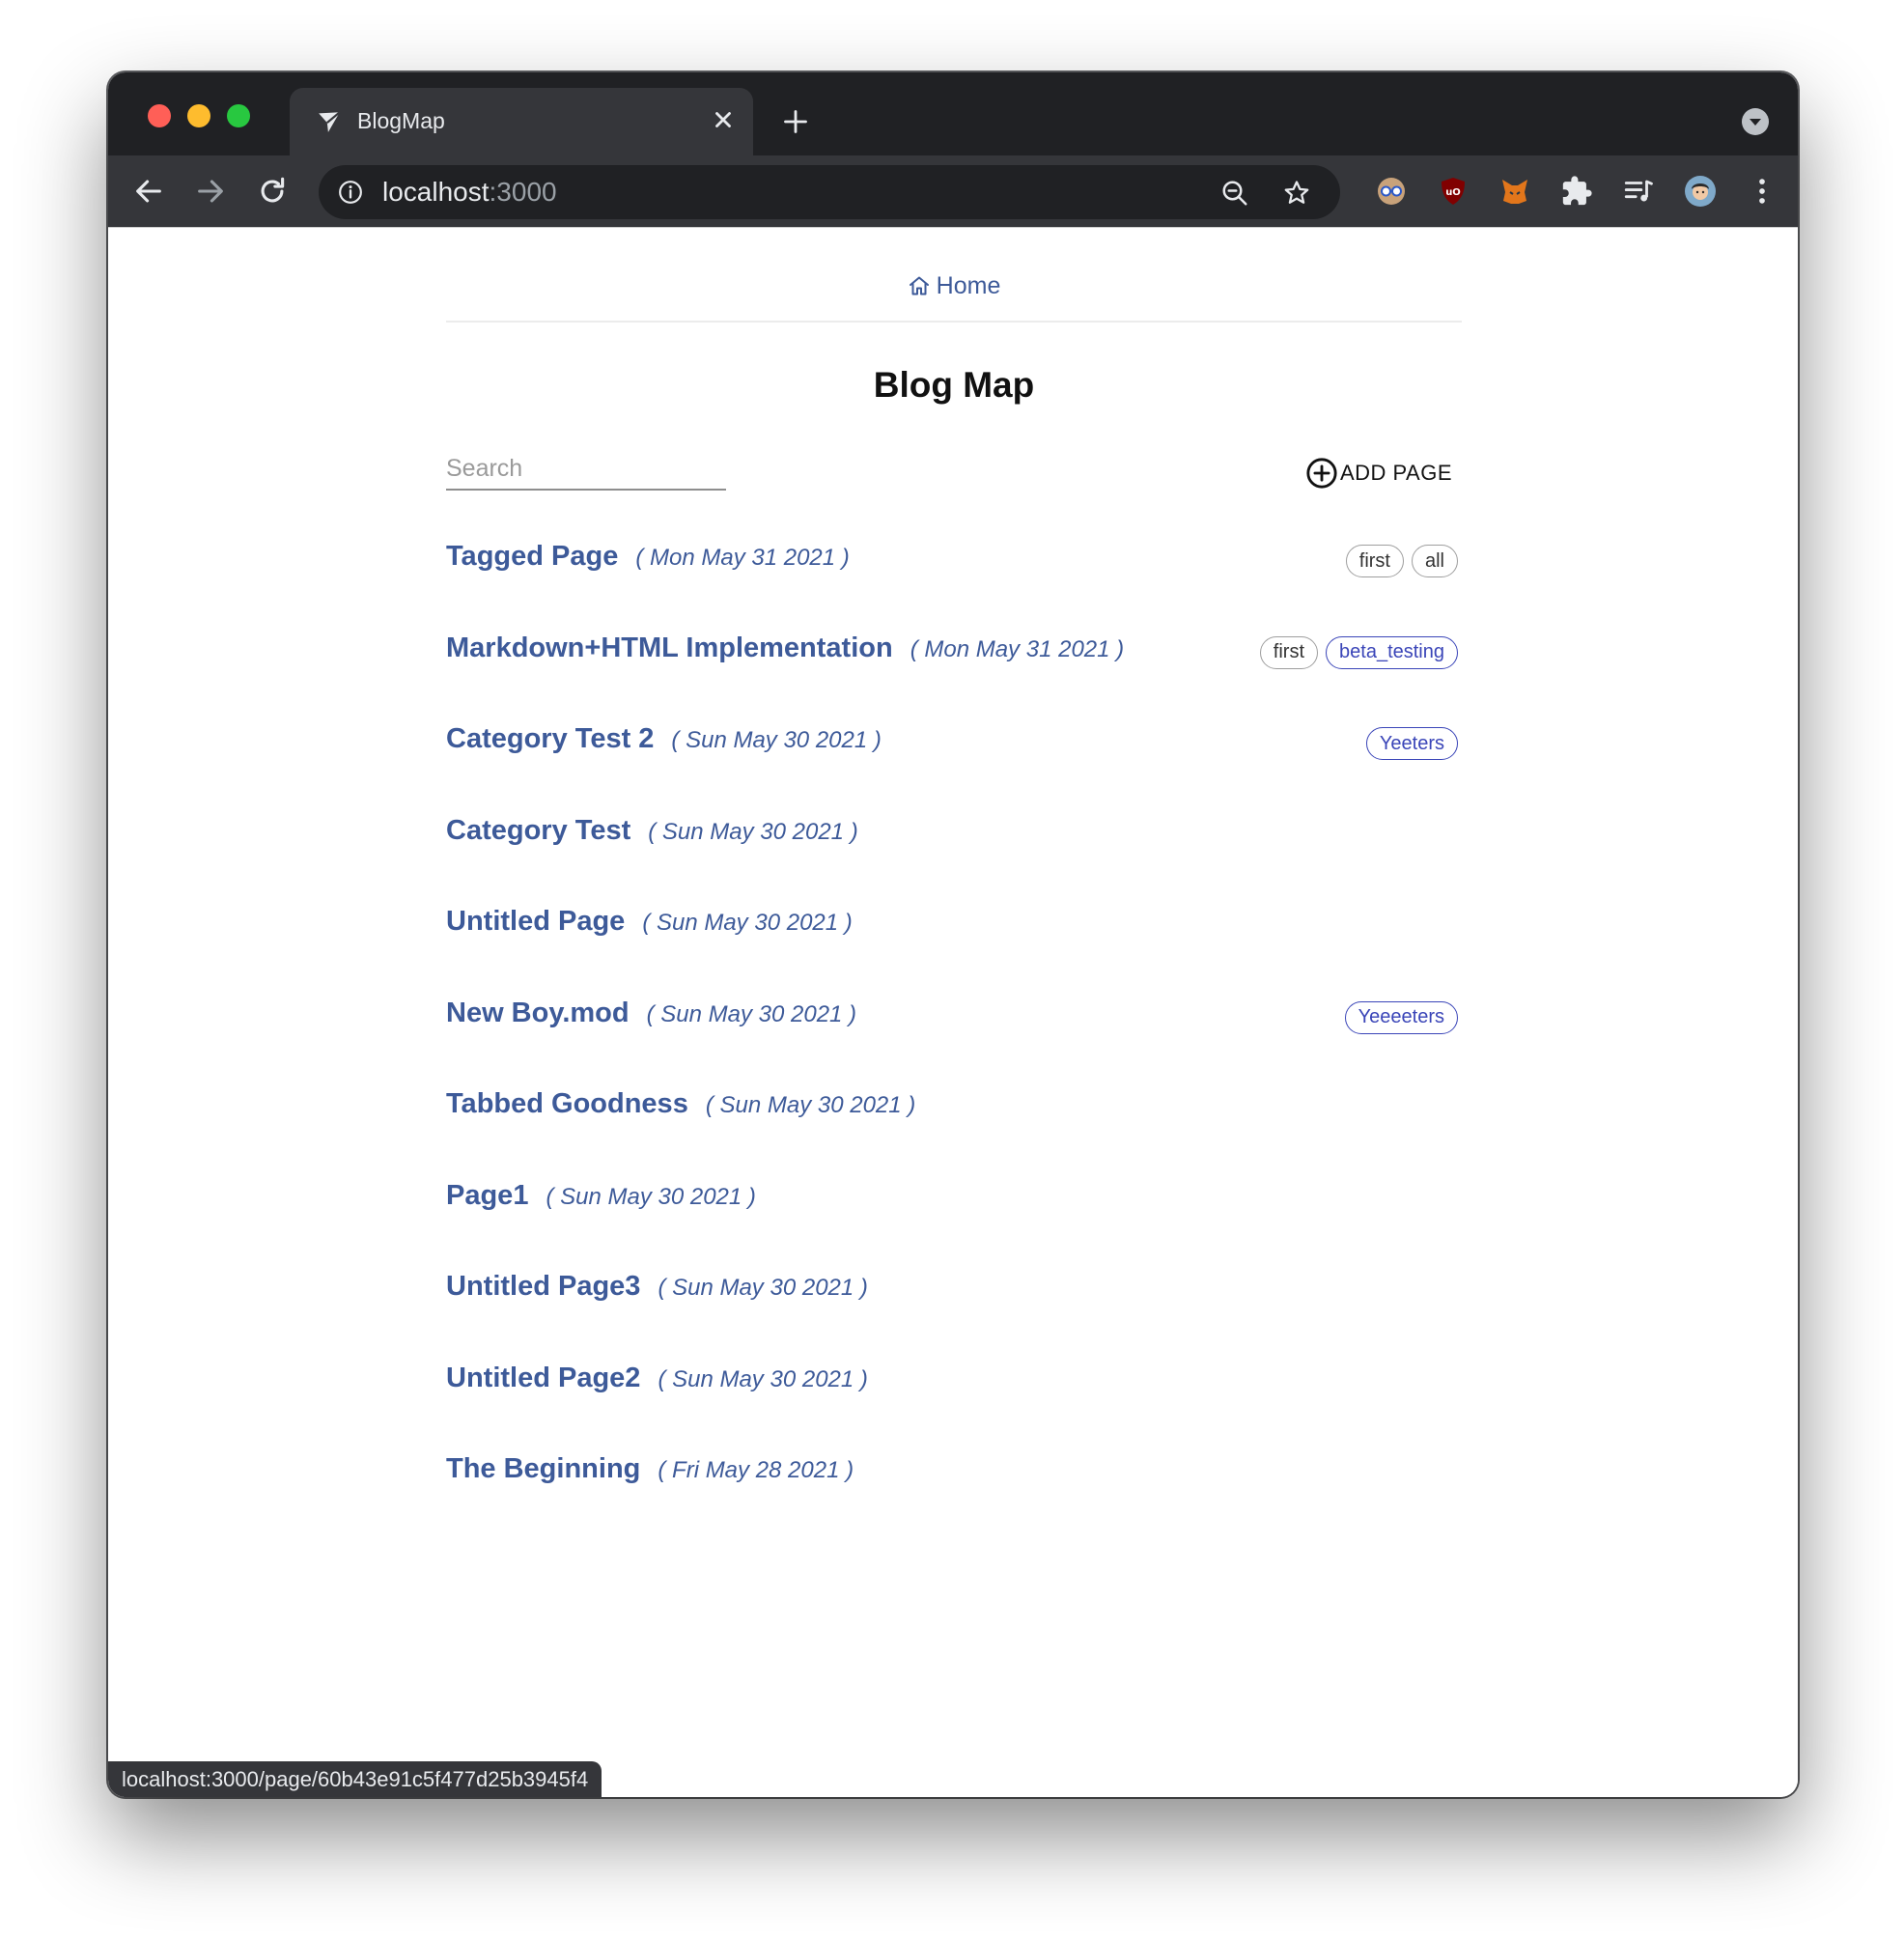 This screenshot has width=1904, height=1939. What do you see at coordinates (488, 1195) in the screenshot?
I see `post-title: Page1` at bounding box center [488, 1195].